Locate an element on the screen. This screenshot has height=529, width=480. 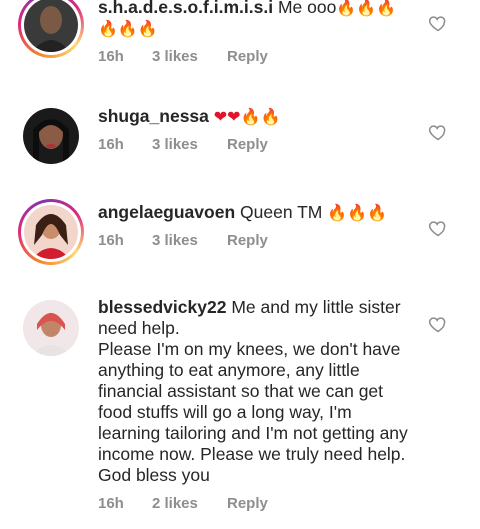
comment-username: s.h.a.d.e.s.o.f.i.m.i.s.i is located at coordinates (185, 8).